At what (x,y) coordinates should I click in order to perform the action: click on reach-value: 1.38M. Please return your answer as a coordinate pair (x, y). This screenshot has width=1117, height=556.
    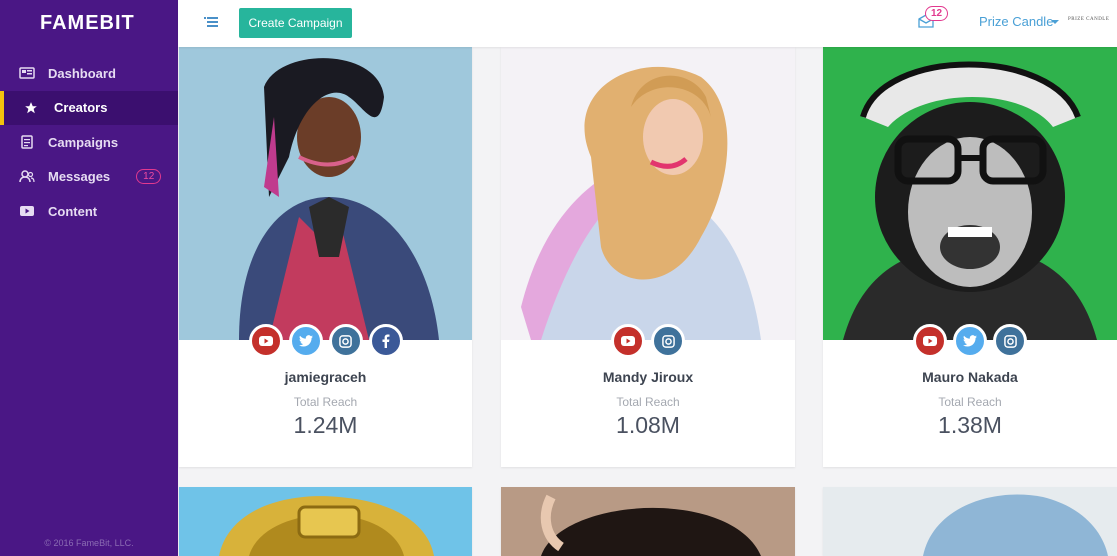
    Looking at the image, I should click on (970, 425).